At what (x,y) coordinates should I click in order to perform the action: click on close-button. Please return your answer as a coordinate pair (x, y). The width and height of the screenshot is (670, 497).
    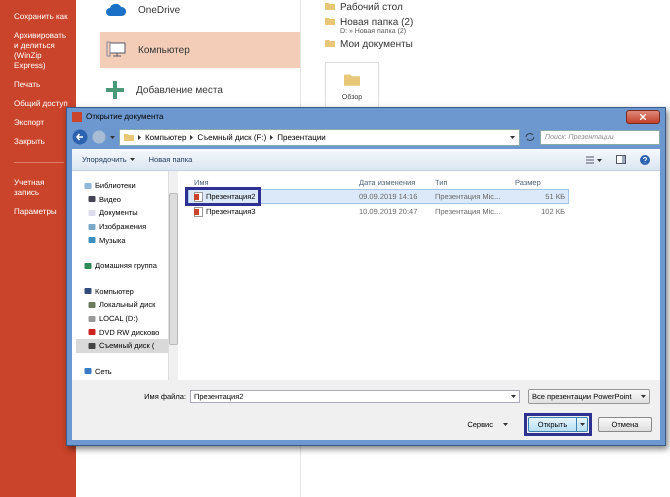
    Looking at the image, I should click on (643, 117).